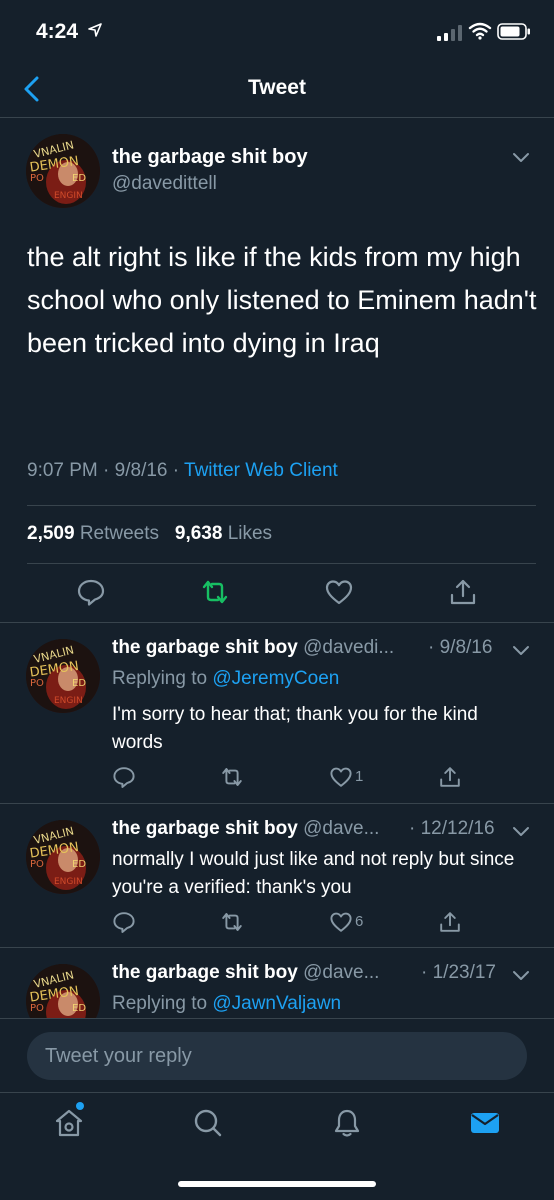  Describe the element at coordinates (208, 1123) in the screenshot. I see `search-icon` at that location.